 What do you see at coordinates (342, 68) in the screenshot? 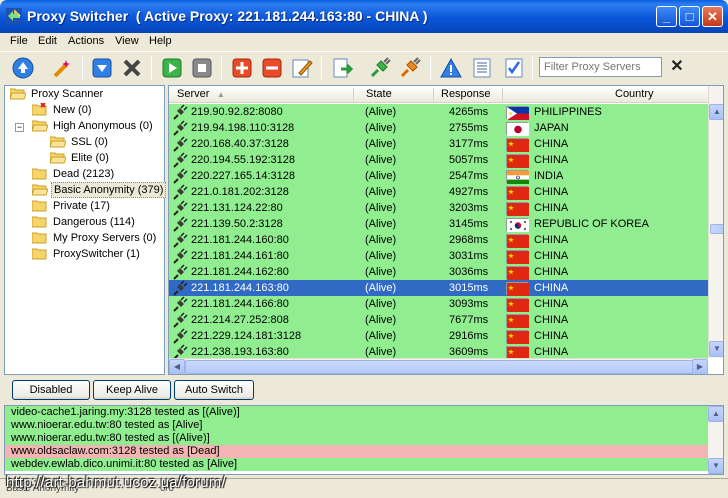
I see `export-icon` at bounding box center [342, 68].